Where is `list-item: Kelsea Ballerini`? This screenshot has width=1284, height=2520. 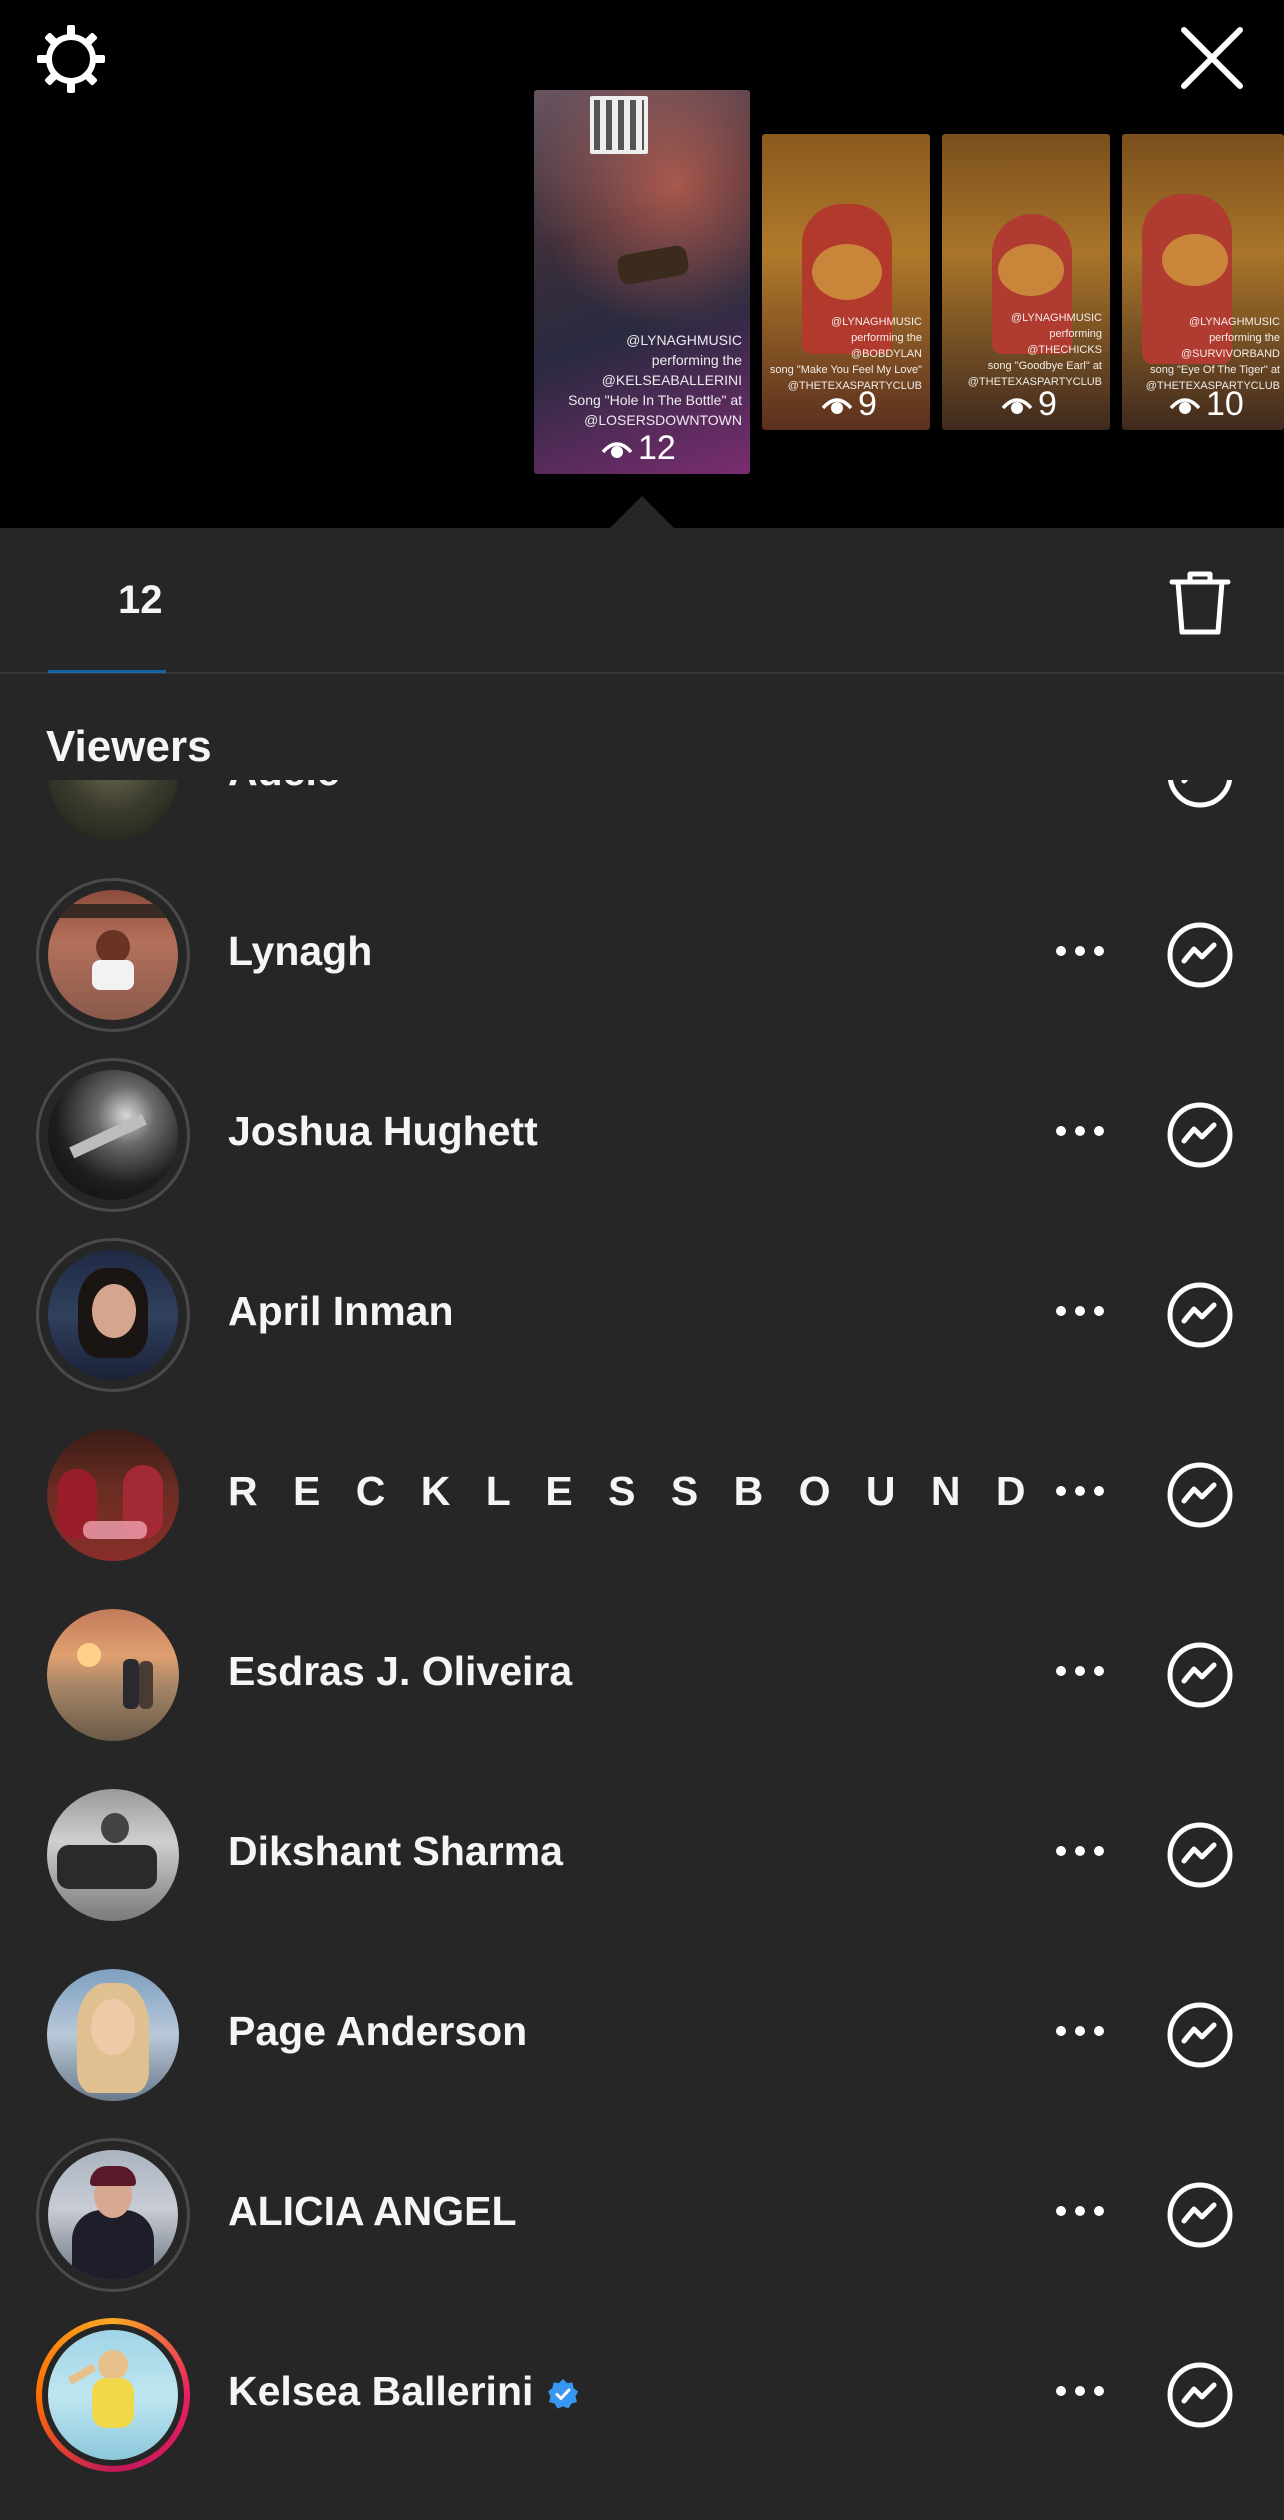
list-item: Kelsea Ballerini is located at coordinates (642, 2398).